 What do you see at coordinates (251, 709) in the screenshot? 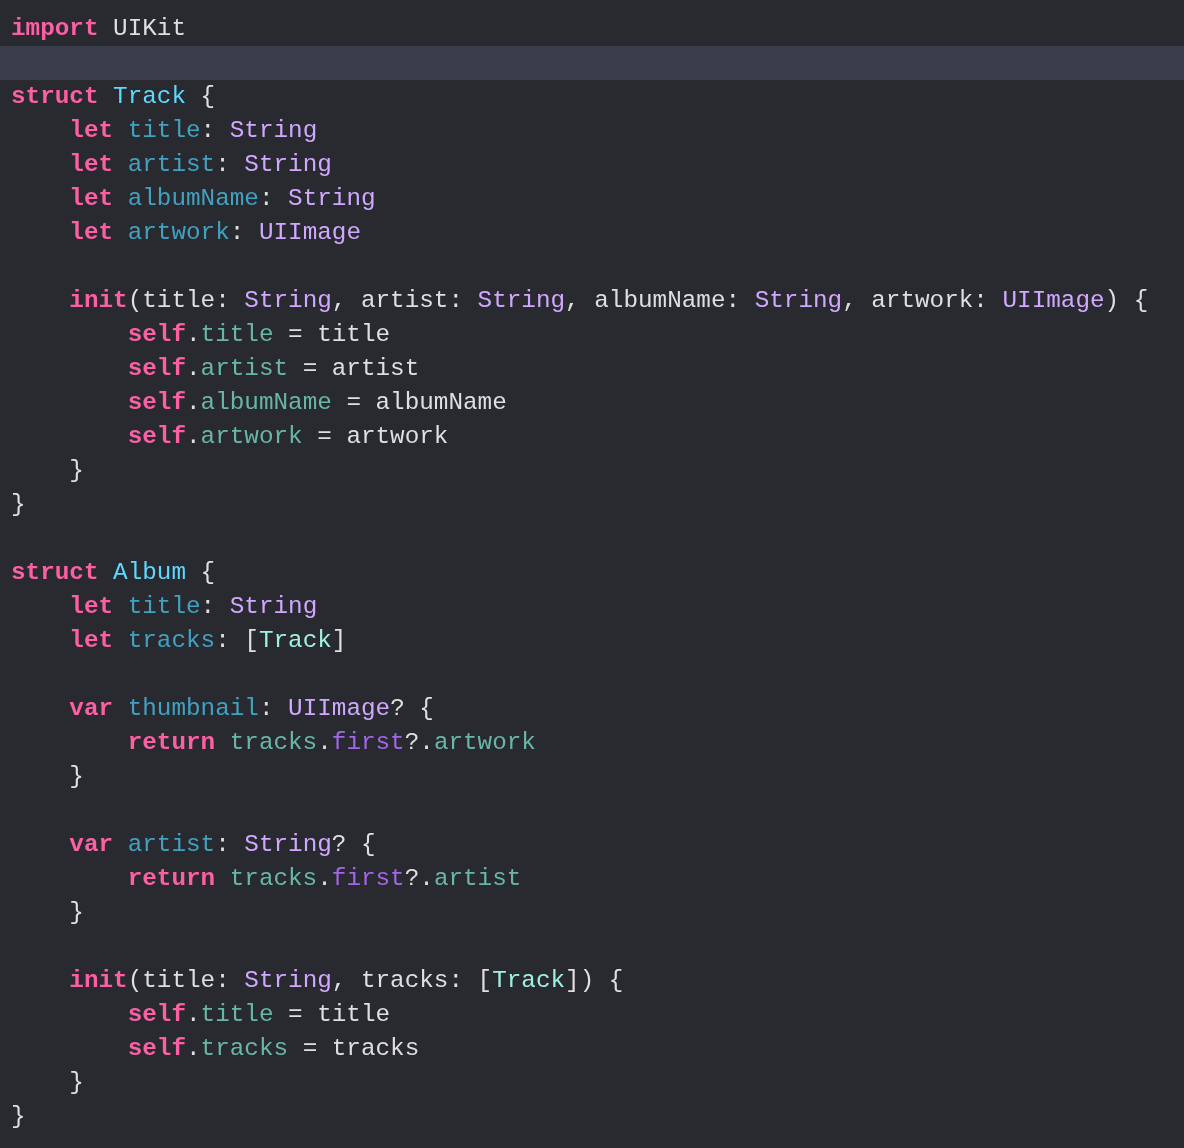
I see `code-line: var thumbnail: UIImage? {` at bounding box center [251, 709].